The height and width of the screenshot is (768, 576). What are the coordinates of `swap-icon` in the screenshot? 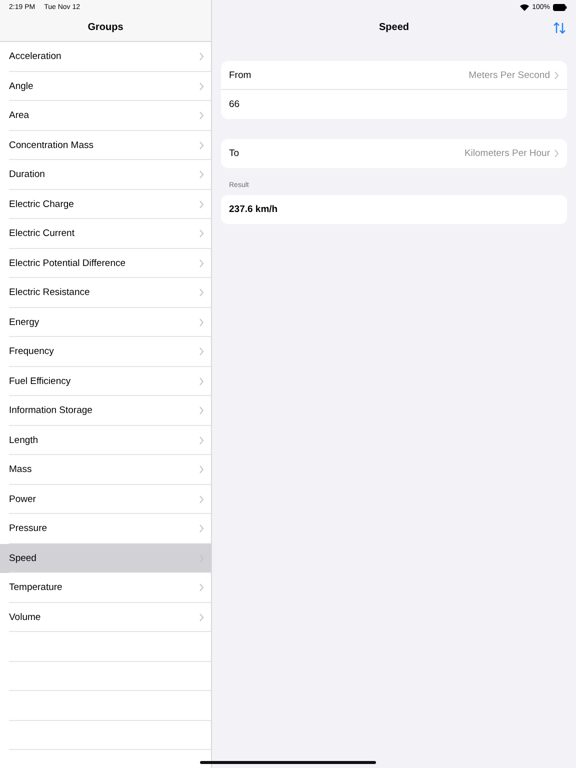 It's located at (559, 28).